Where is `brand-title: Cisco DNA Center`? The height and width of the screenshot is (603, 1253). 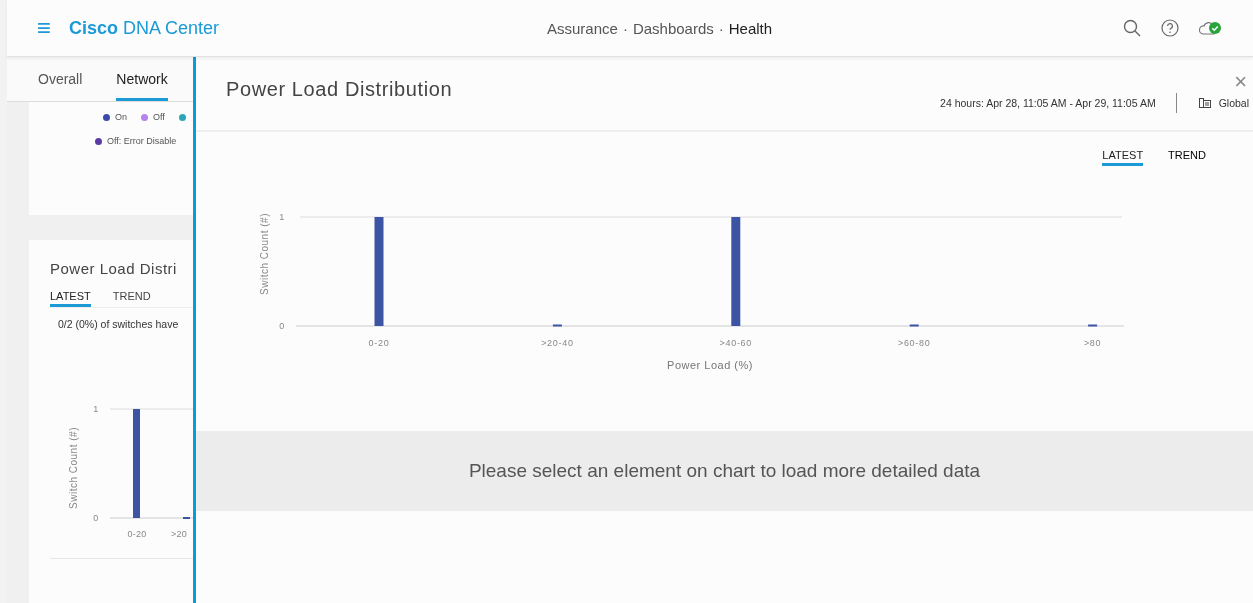
brand-title: Cisco DNA Center is located at coordinates (144, 28).